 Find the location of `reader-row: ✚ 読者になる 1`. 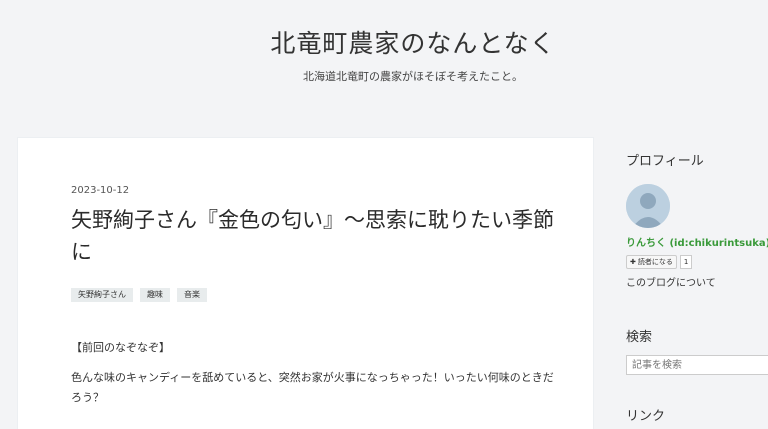

reader-row: ✚ 読者になる 1 is located at coordinates (697, 262).